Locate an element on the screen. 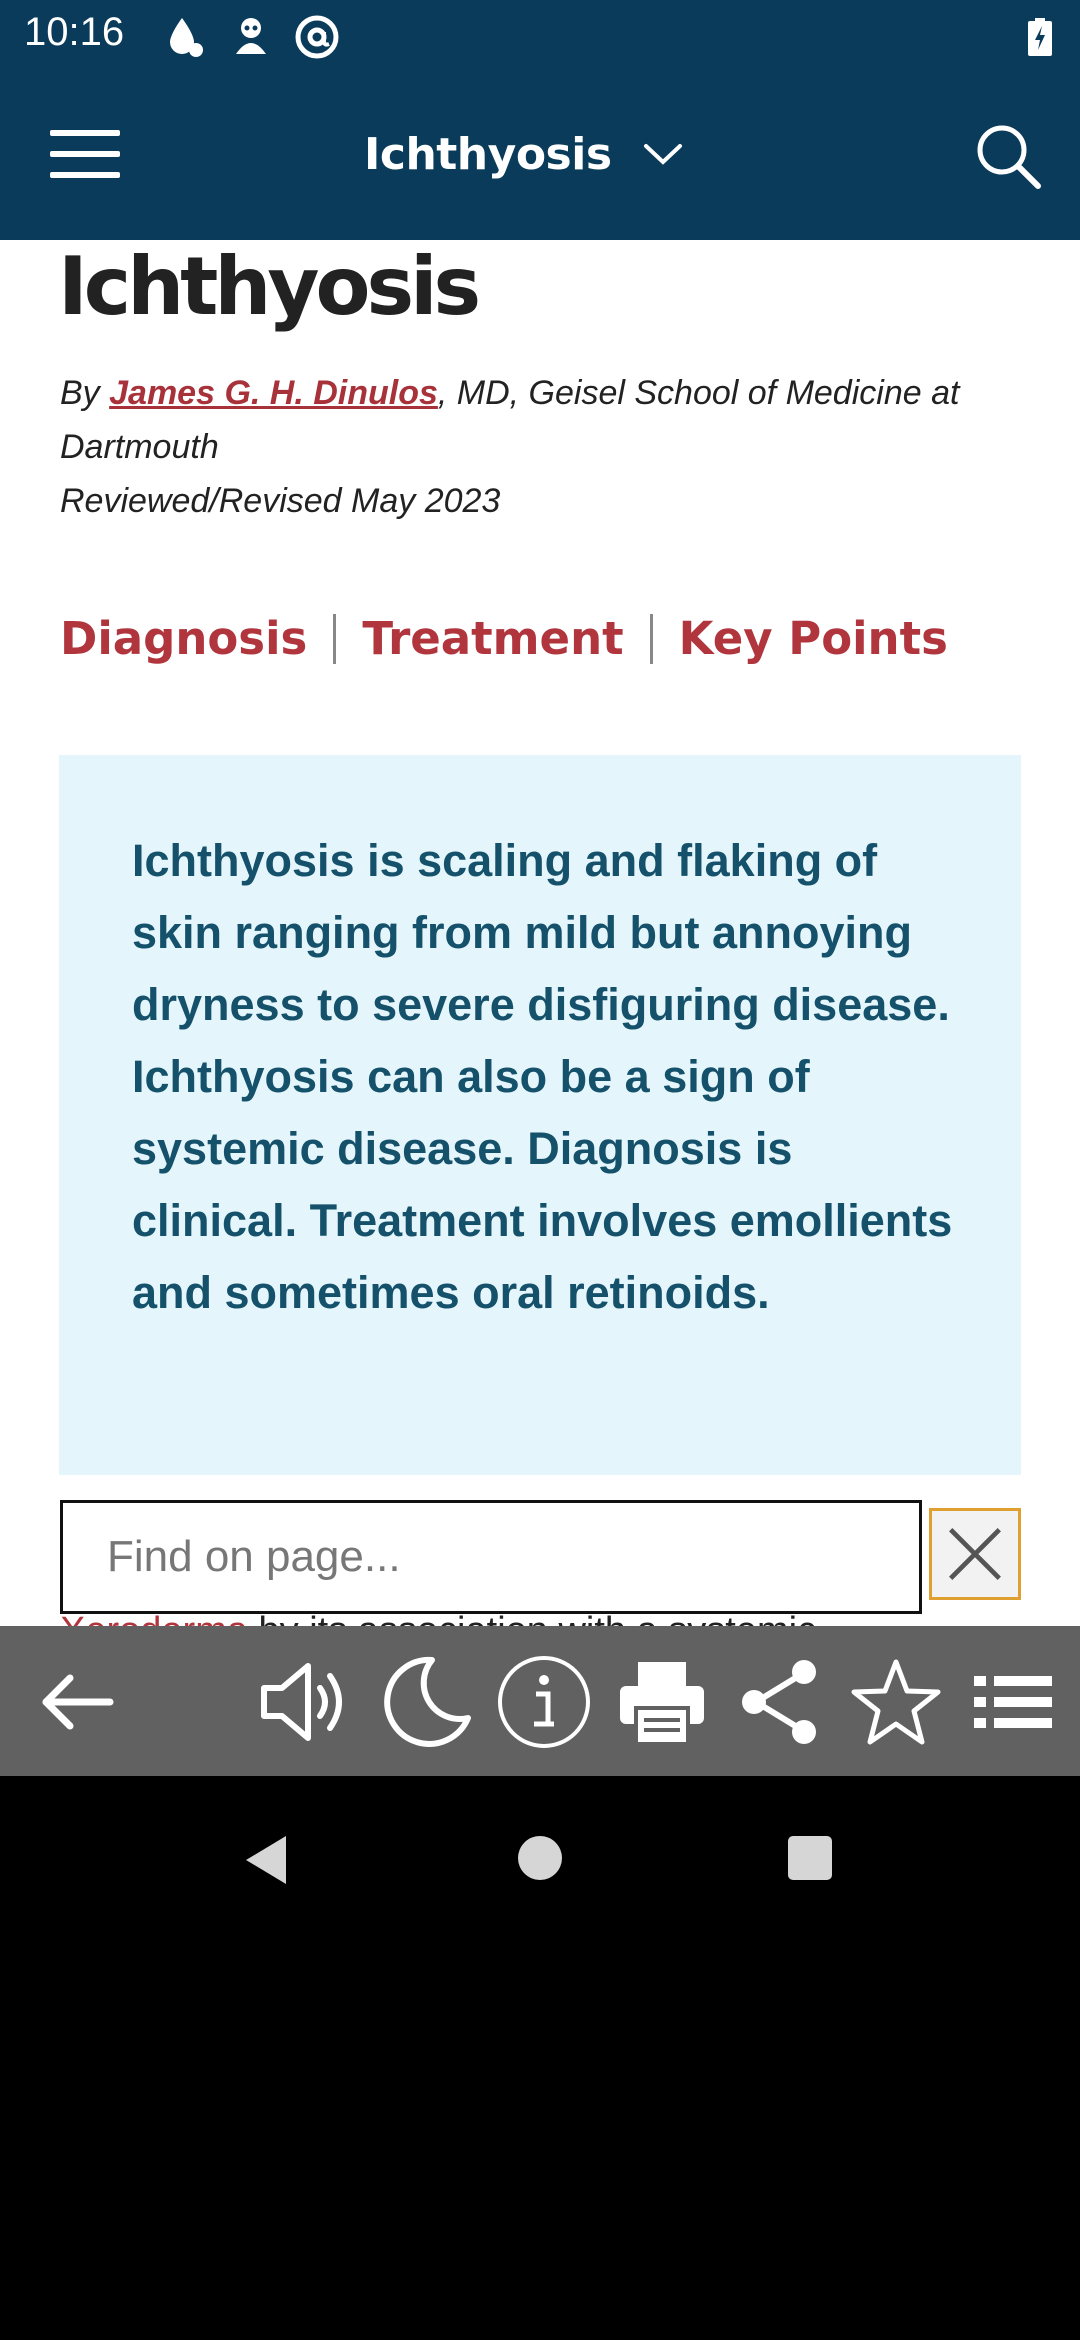 The width and height of the screenshot is (1080, 2340). print-icon is located at coordinates (662, 1702).